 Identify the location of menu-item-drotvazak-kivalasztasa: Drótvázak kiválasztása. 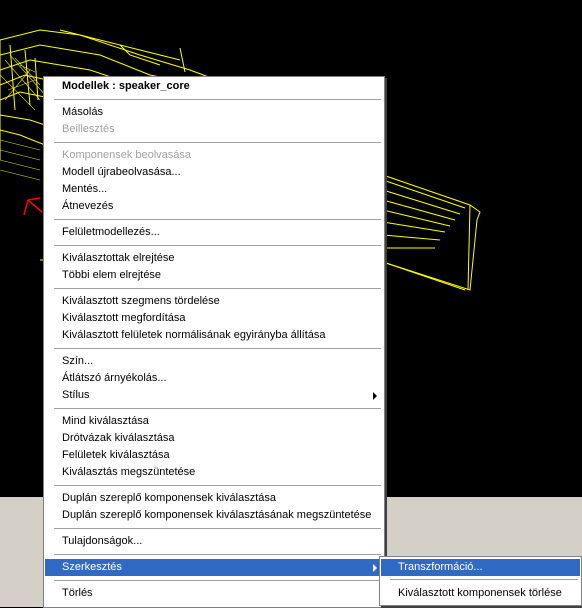
(214, 438).